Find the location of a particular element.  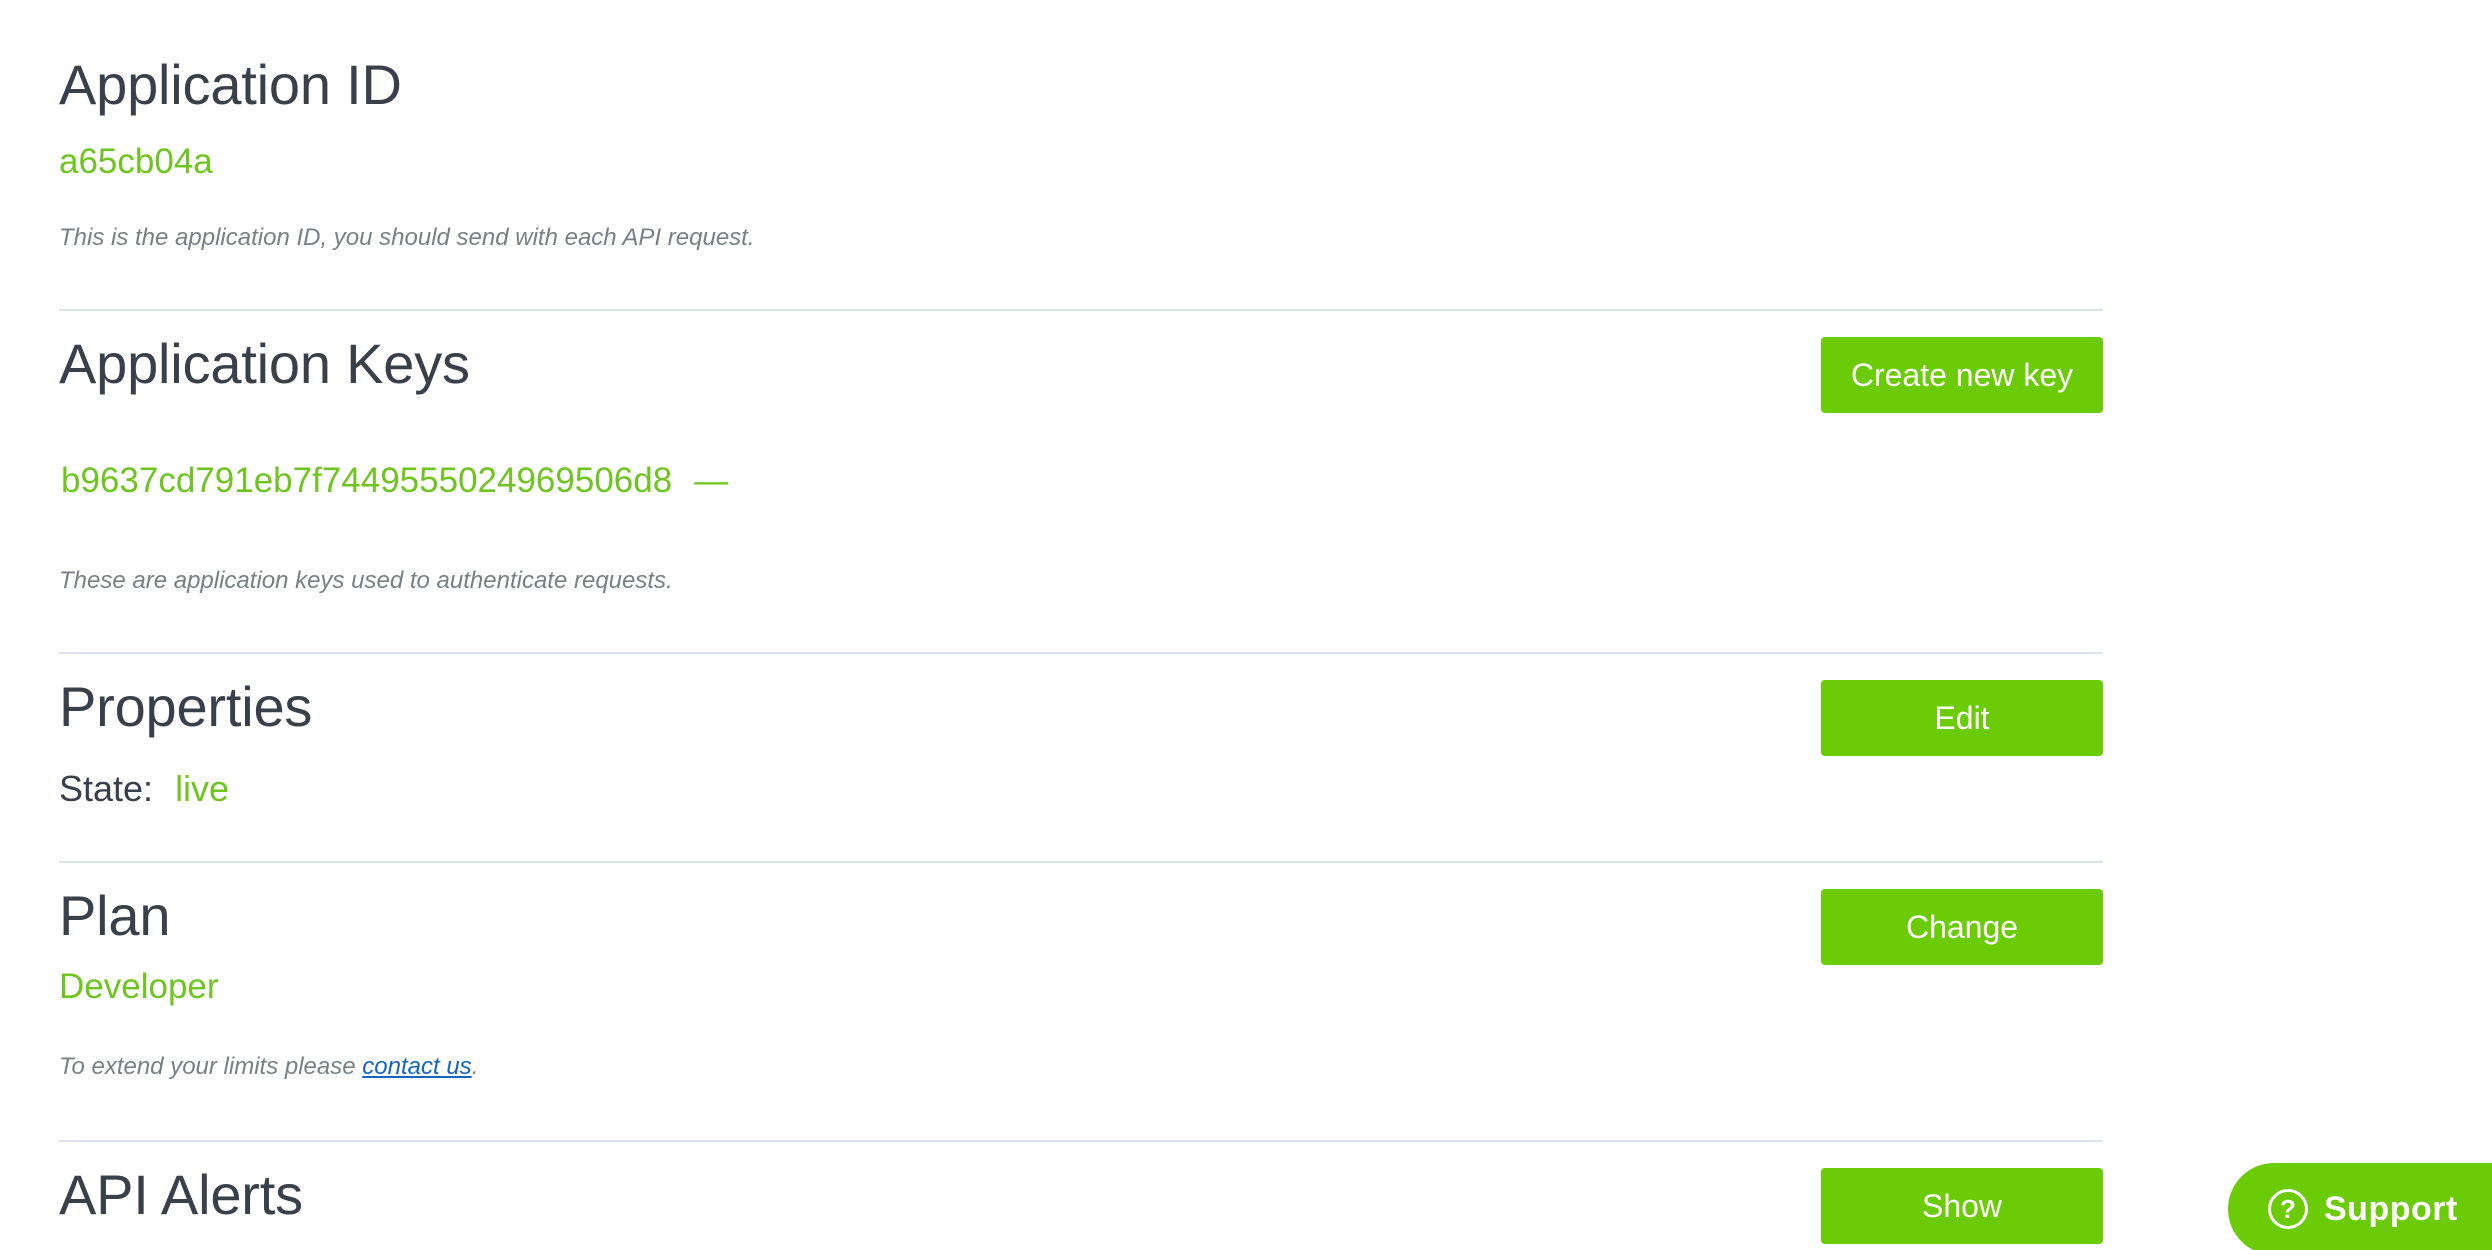

application-keys-title: Application Keys is located at coordinates (264, 363).